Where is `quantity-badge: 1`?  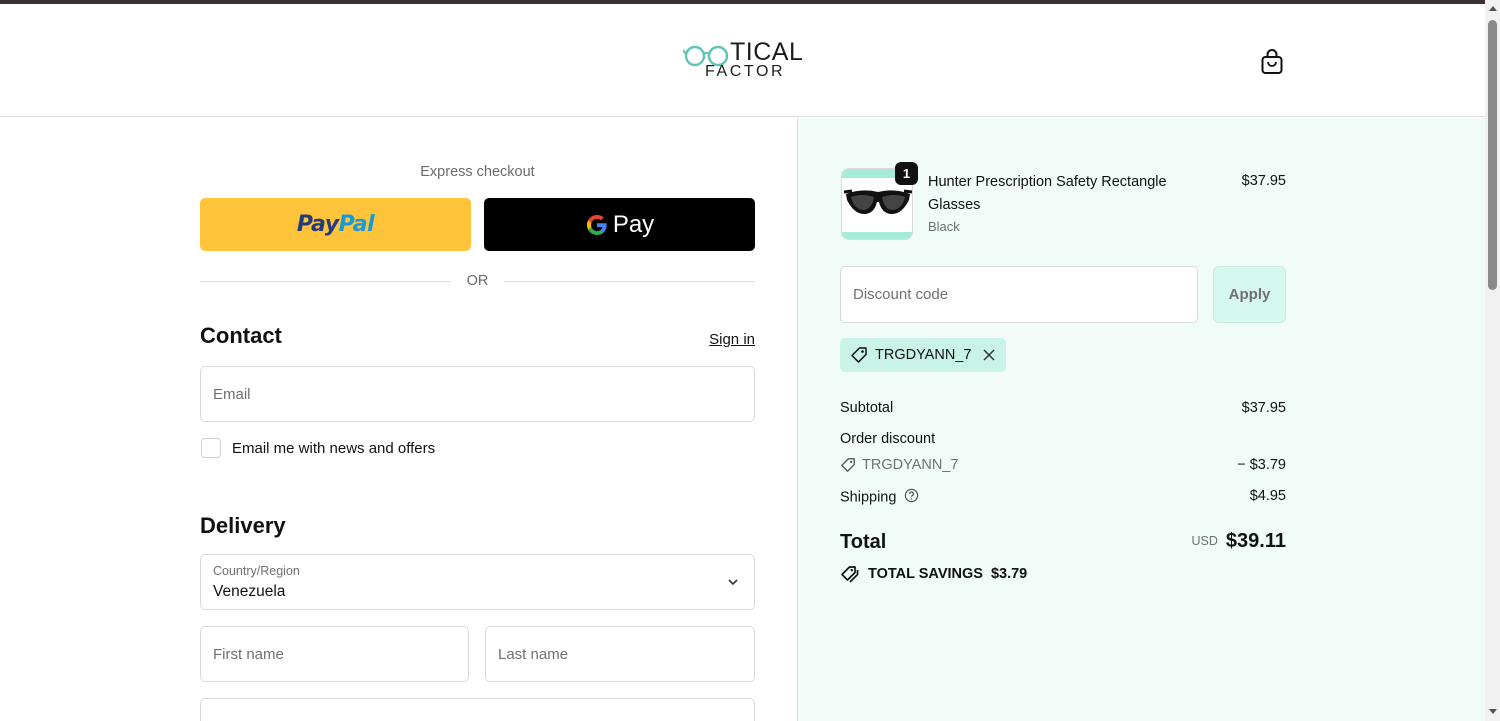 quantity-badge: 1 is located at coordinates (906, 173).